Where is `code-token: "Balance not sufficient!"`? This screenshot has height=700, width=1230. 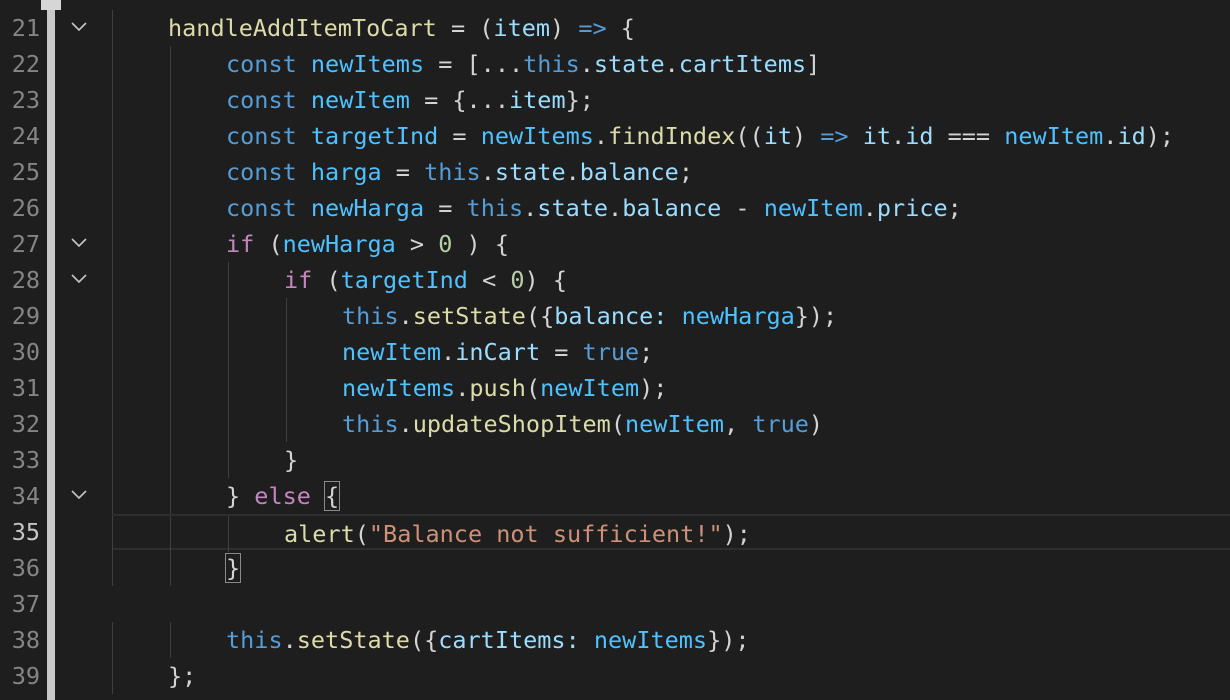
code-token: "Balance not sufficient!" is located at coordinates (545, 534).